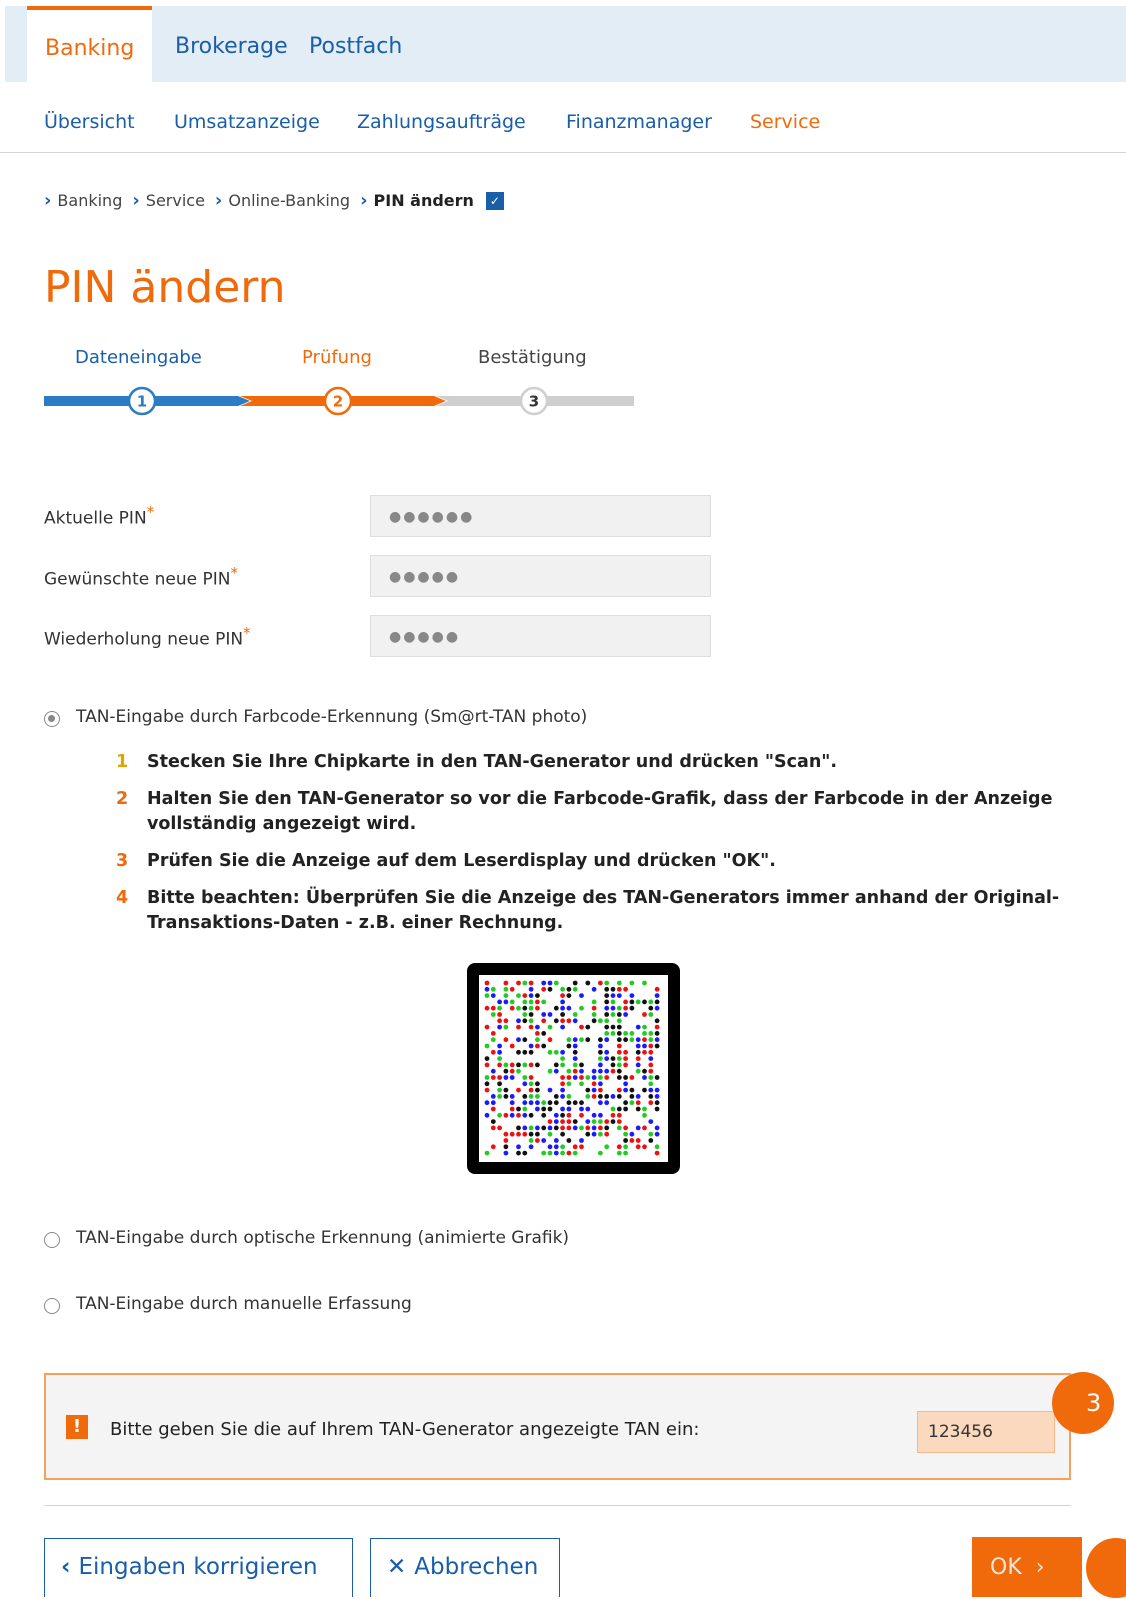 Image resolution: width=1126 pixels, height=1599 pixels. I want to click on label-new-pin: Gewünschte neue PIN*, so click(141, 577).